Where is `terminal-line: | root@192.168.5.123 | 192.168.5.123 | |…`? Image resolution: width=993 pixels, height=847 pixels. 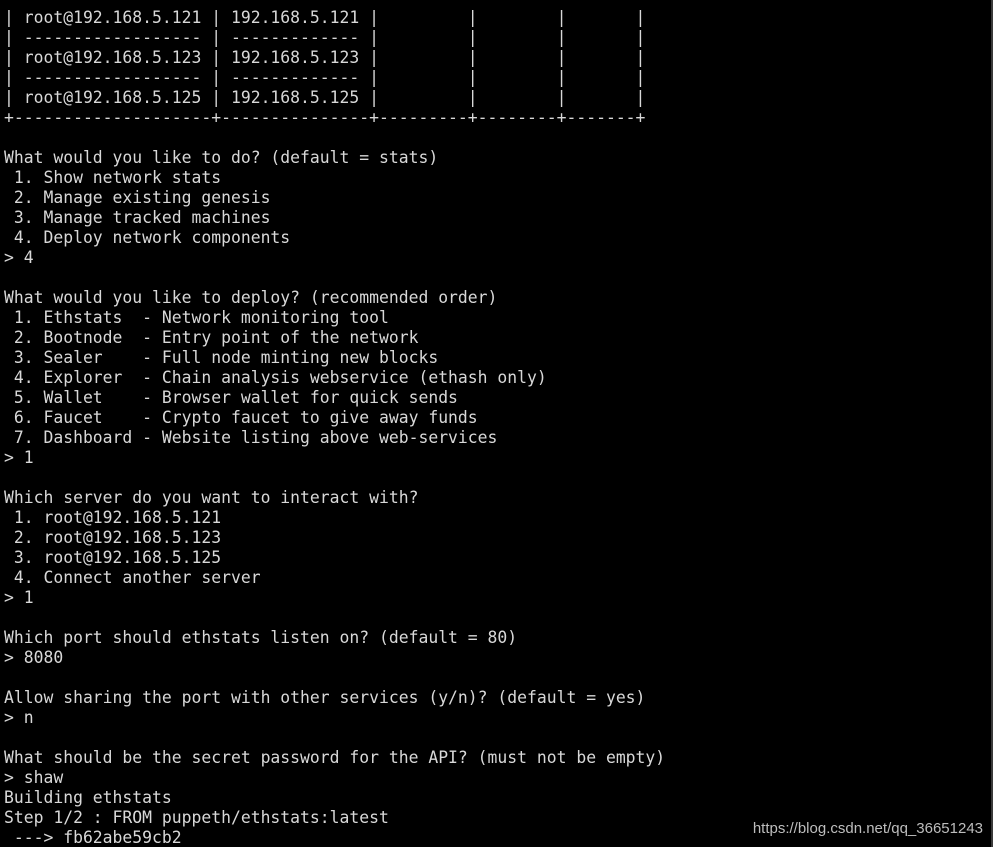 terminal-line: | root@192.168.5.123 | 192.168.5.123 | |… is located at coordinates (325, 57).